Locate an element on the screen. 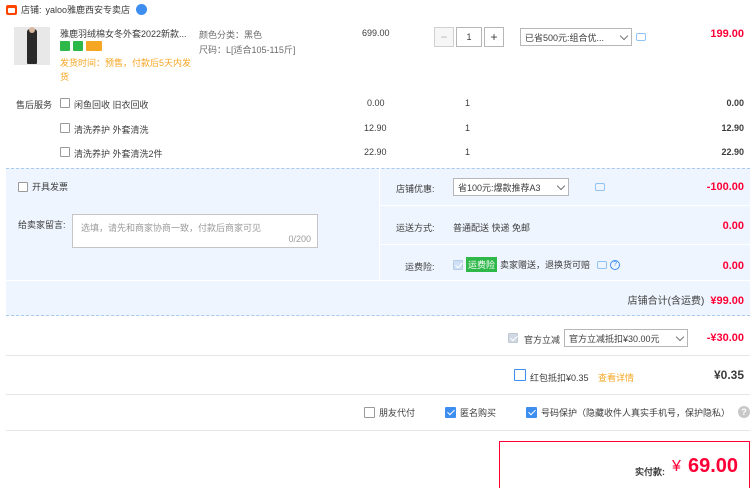 The width and height of the screenshot is (756, 488). guarantee-badge-icon is located at coordinates (78, 46).